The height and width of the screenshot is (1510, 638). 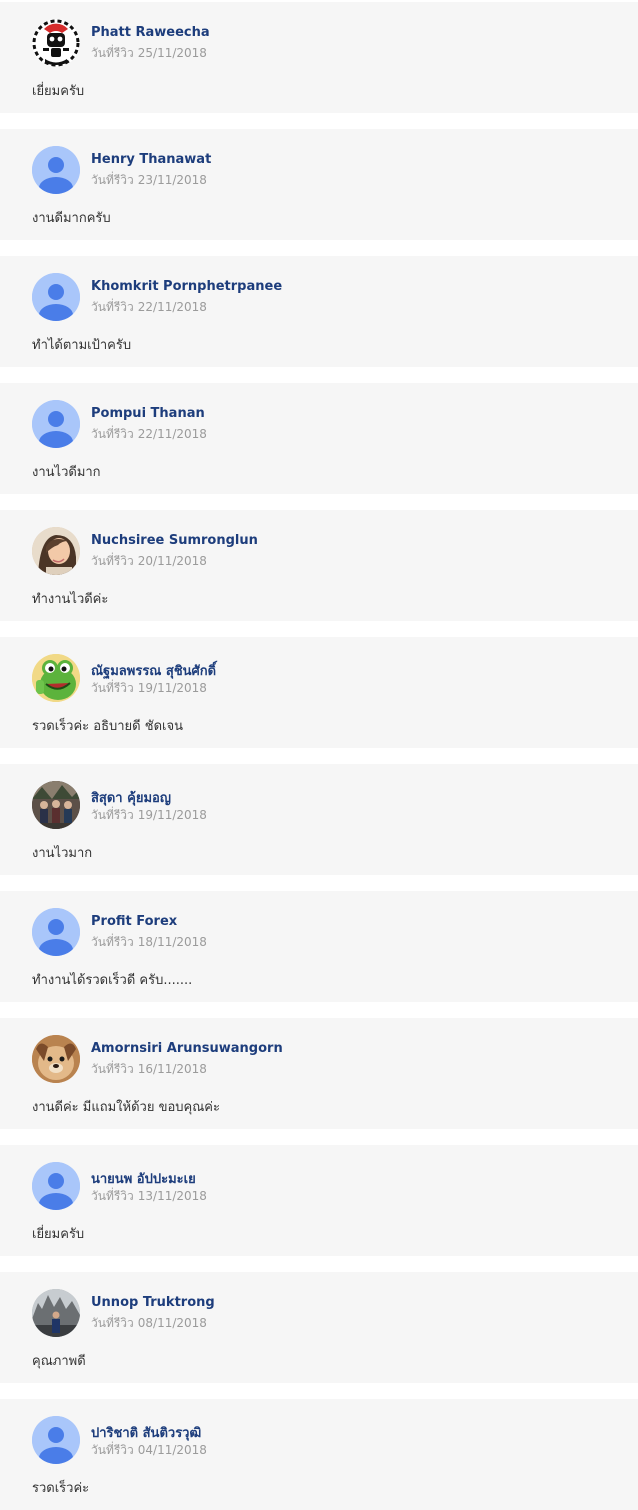 I want to click on reviewer-name: Pompui Thanan, so click(x=148, y=413).